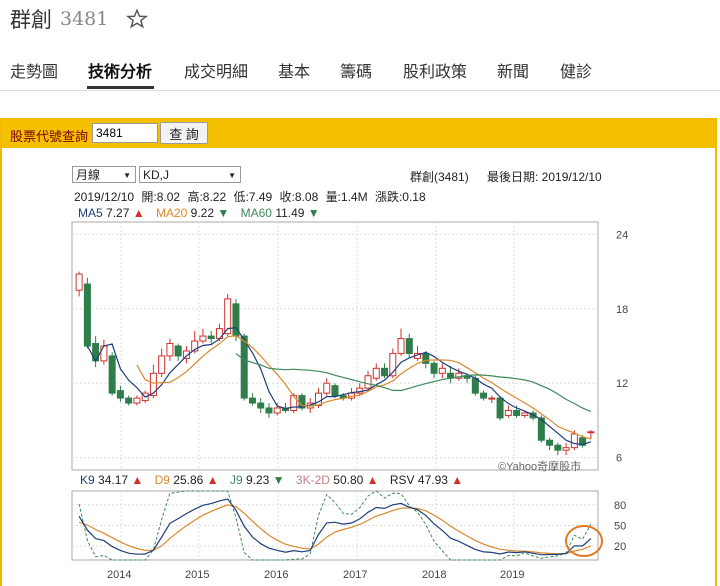  What do you see at coordinates (539, 466) in the screenshot?
I see `watermark: ©Yahoo奇摩股市` at bounding box center [539, 466].